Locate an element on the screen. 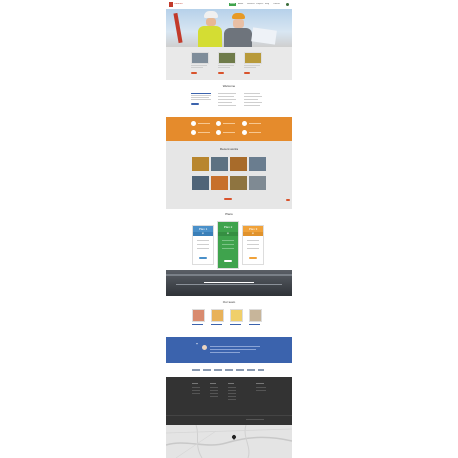  feature-row is located at coordinates (229, 63).